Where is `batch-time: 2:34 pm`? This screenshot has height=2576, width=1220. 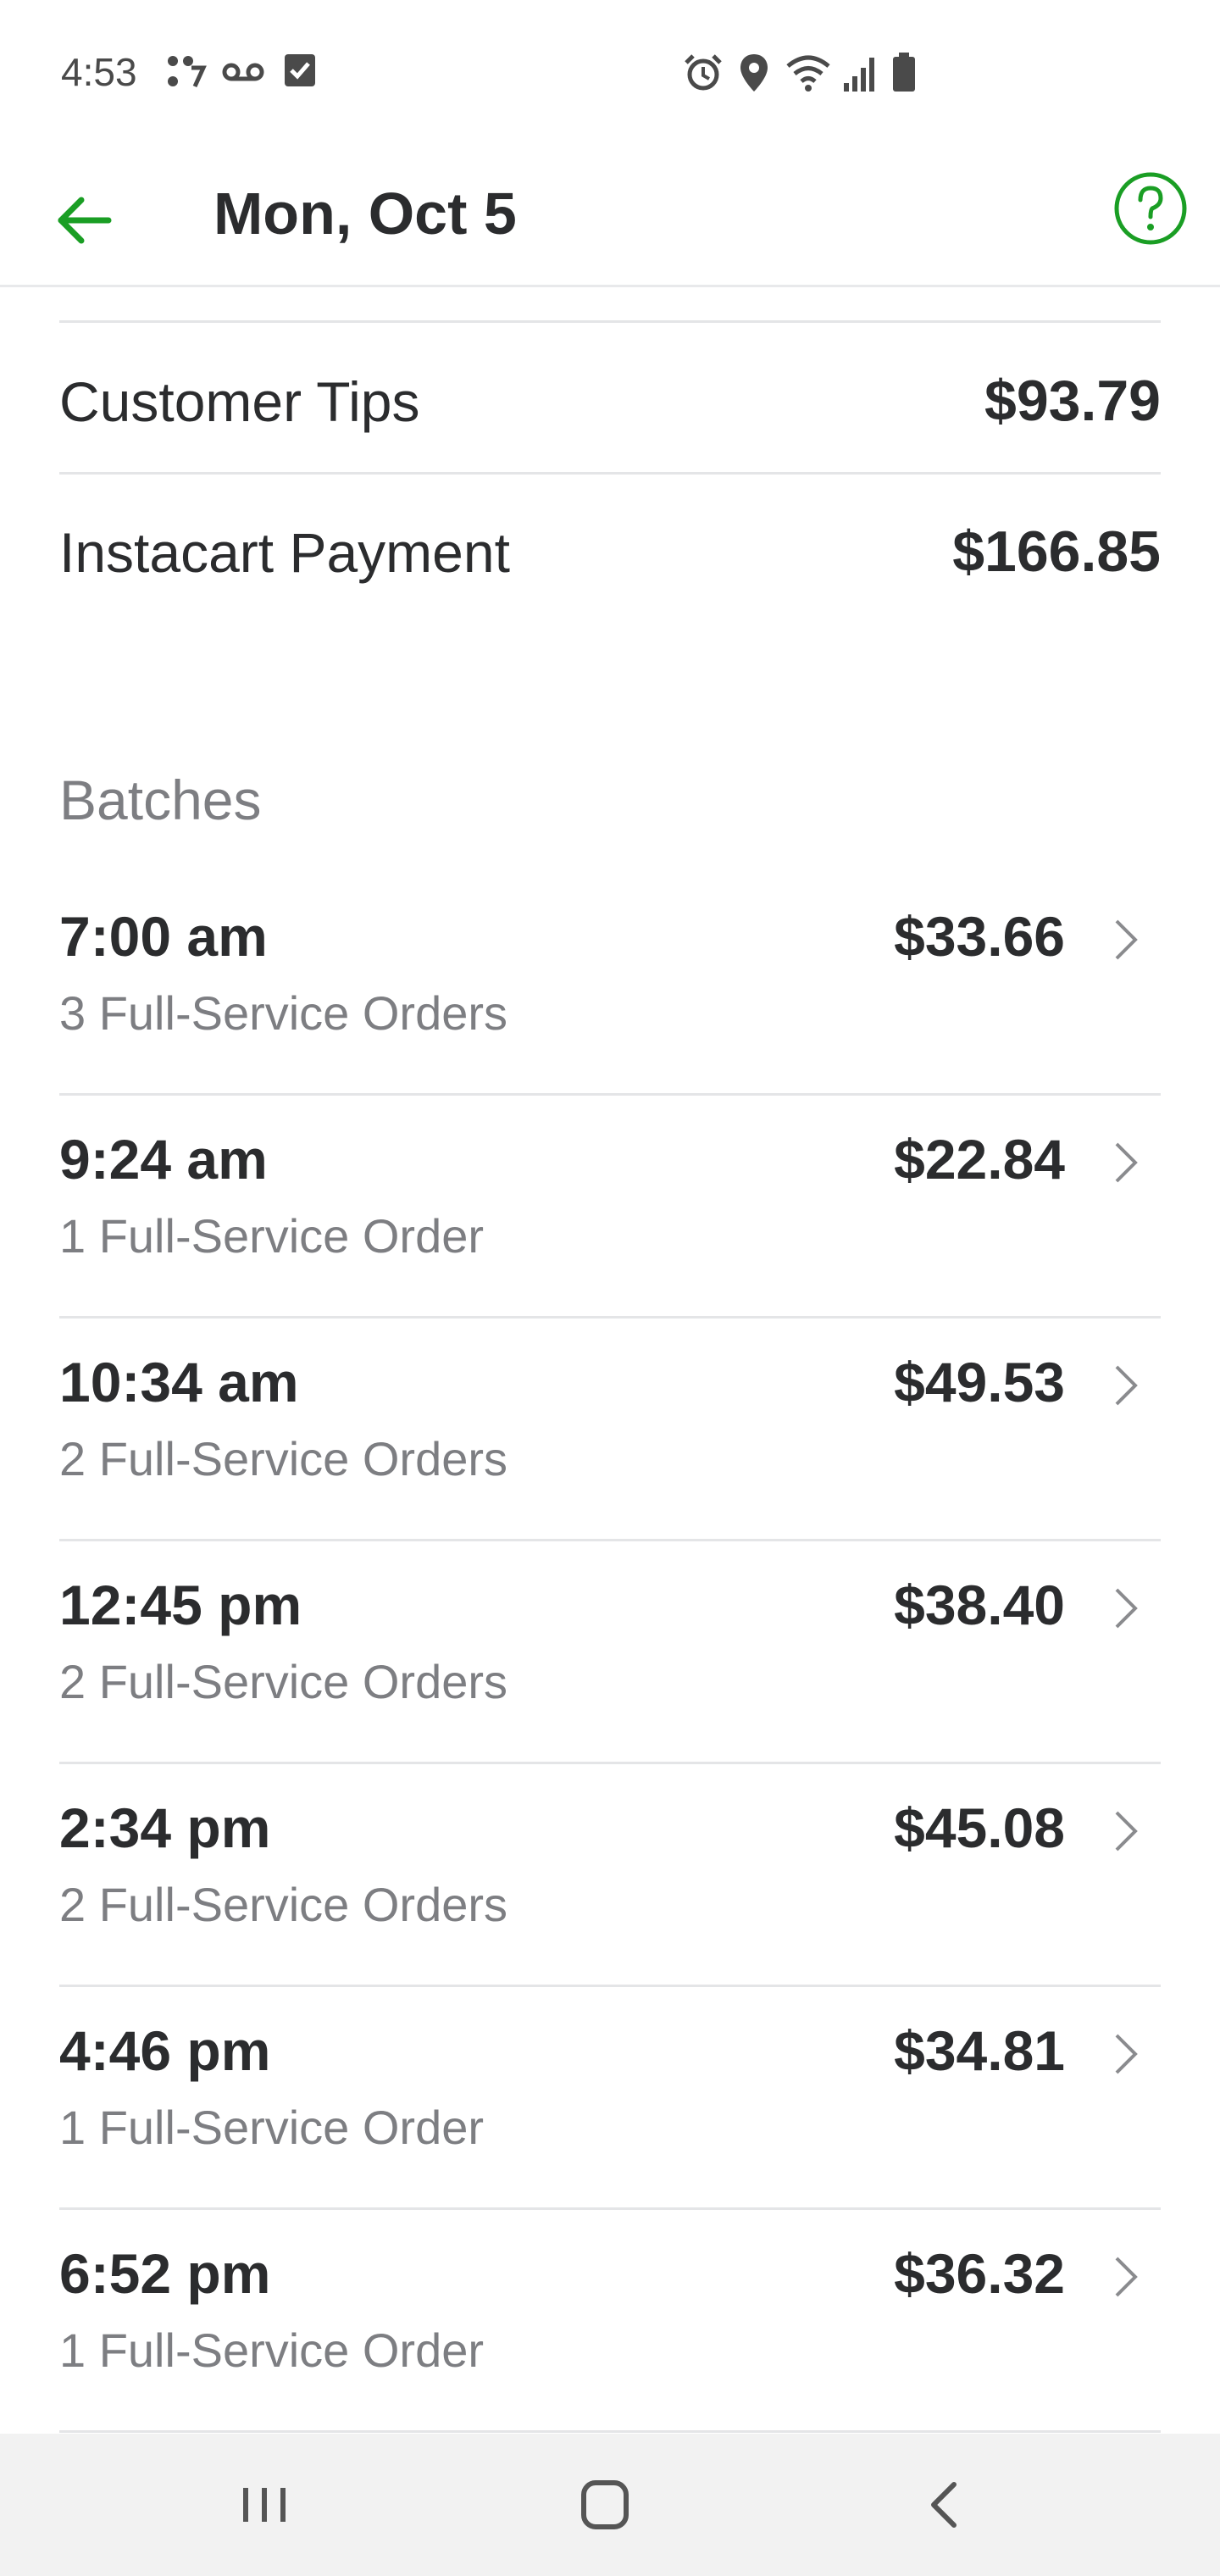 batch-time: 2:34 pm is located at coordinates (165, 1827).